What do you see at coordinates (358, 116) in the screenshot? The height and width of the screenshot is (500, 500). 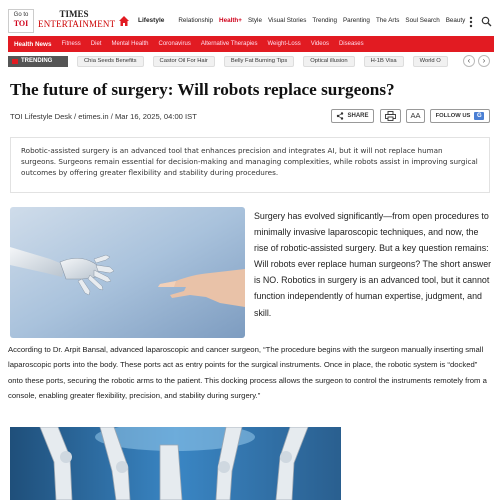 I see `share-label: SHARE` at bounding box center [358, 116].